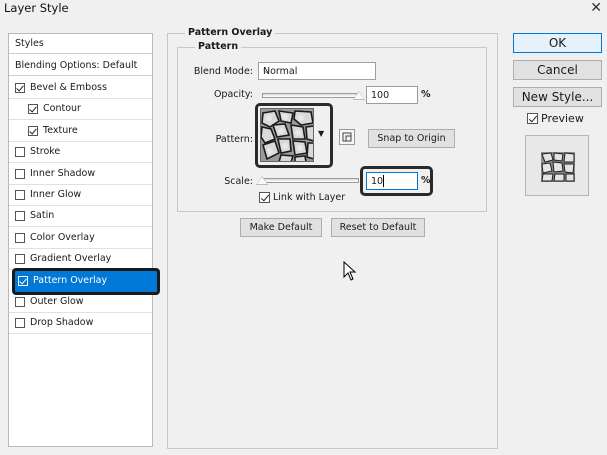 Image resolution: width=607 pixels, height=455 pixels. Describe the element at coordinates (70, 280) in the screenshot. I see `style-item-label: Pattern Overlay` at that location.